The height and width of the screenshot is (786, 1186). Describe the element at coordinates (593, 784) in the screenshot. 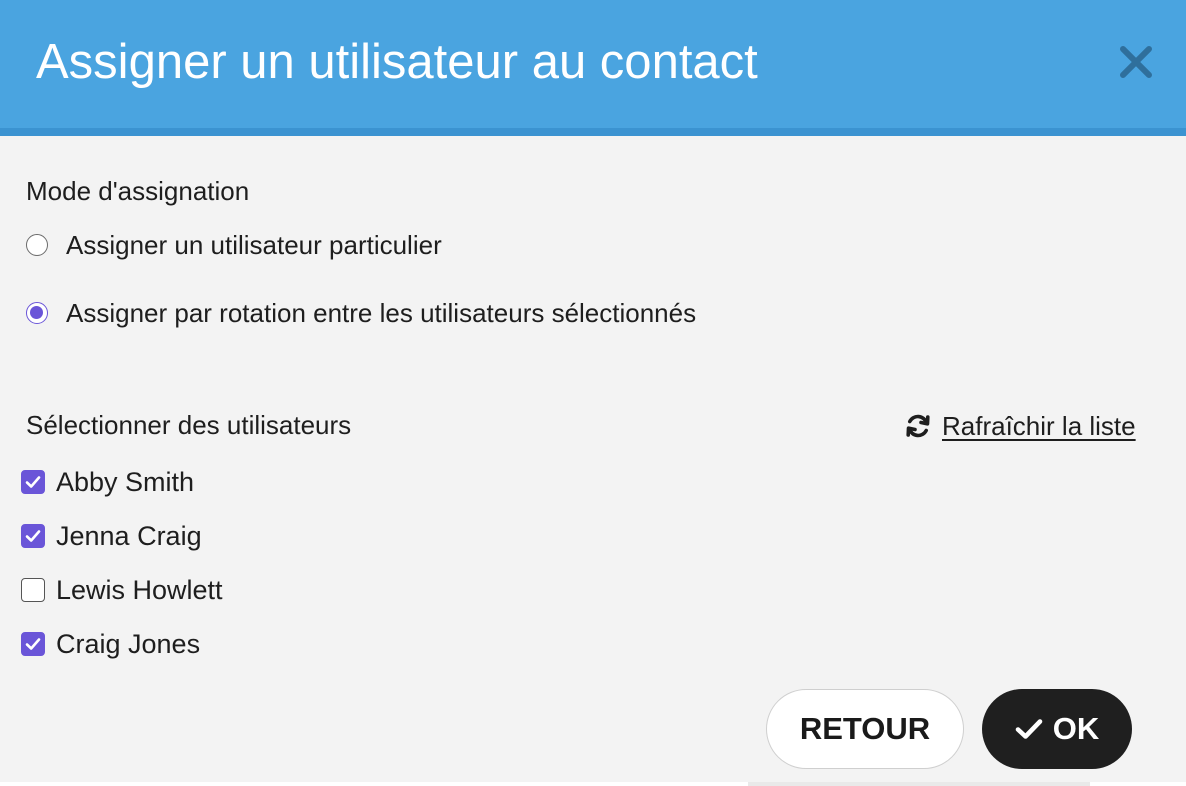

I see `bottom-strip` at that location.